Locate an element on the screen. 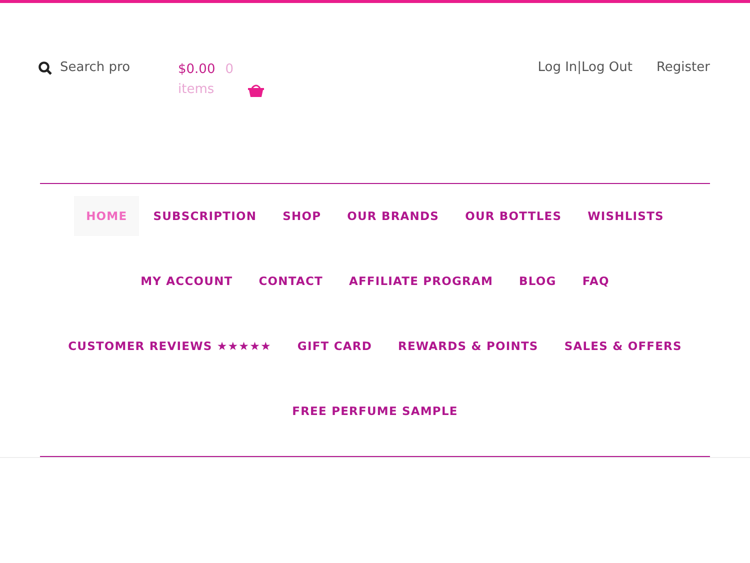  nav-link: CONTACT is located at coordinates (290, 281).